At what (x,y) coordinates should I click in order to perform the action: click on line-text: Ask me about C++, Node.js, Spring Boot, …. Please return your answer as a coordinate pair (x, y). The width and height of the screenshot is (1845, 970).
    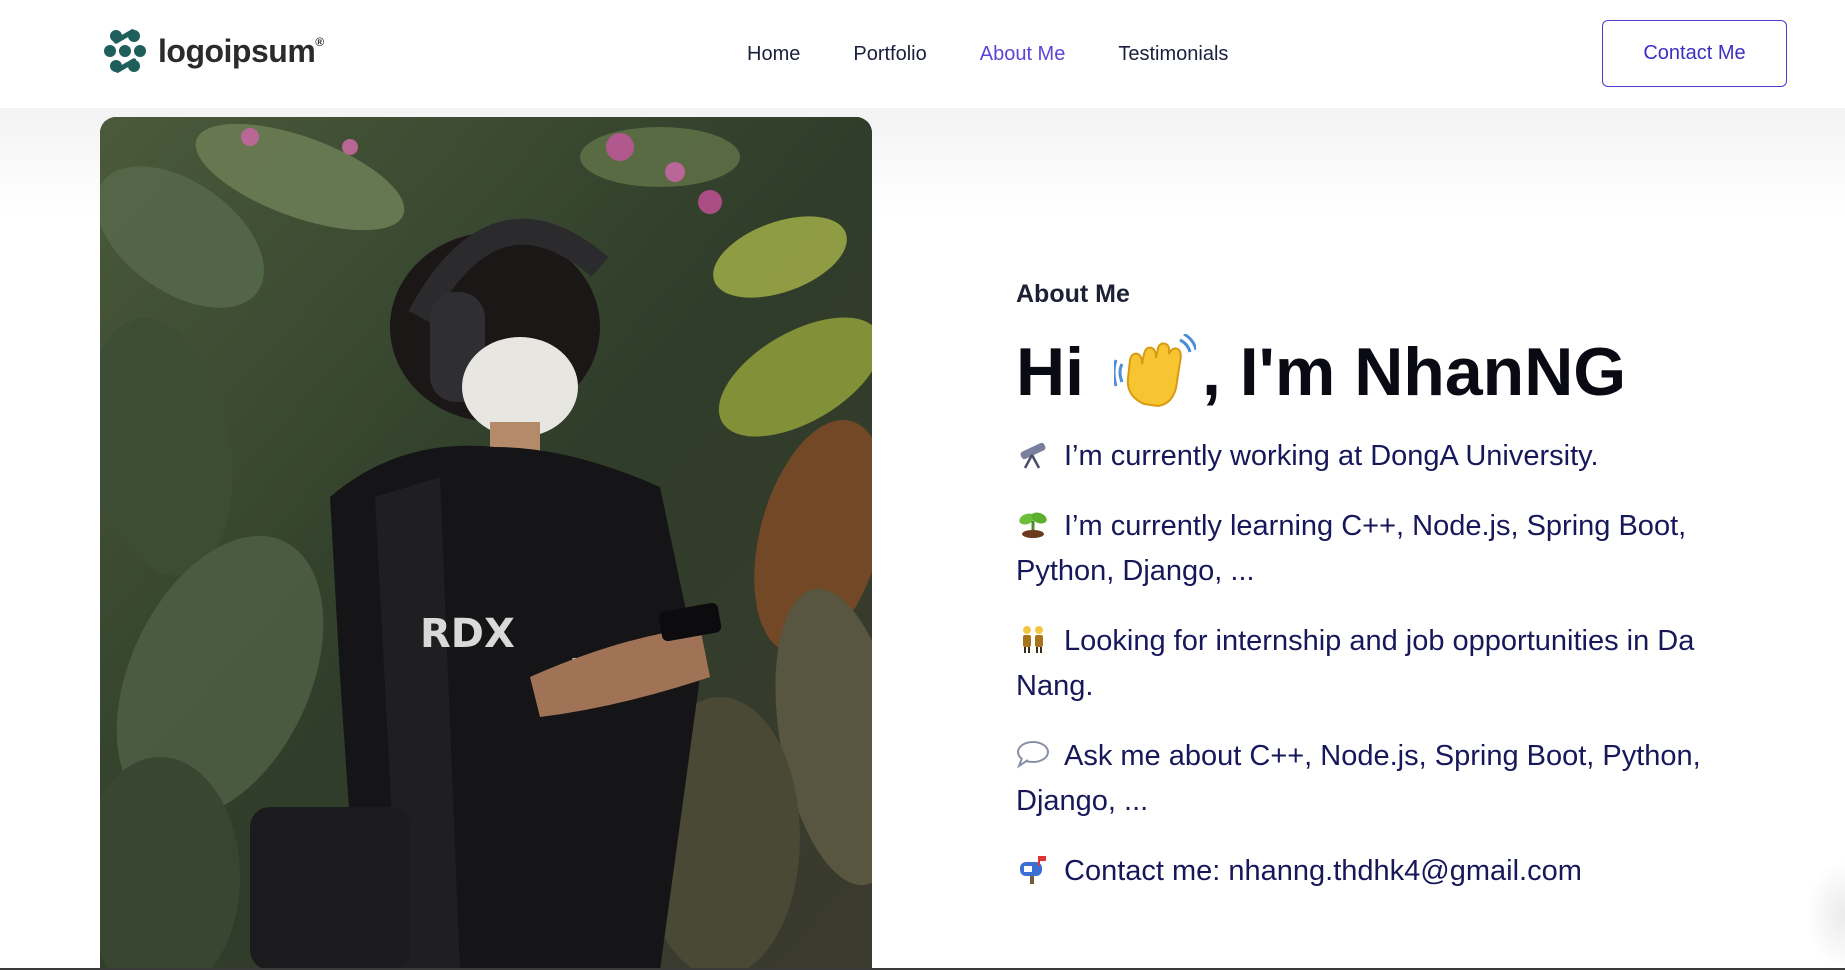
    Looking at the image, I should click on (1358, 778).